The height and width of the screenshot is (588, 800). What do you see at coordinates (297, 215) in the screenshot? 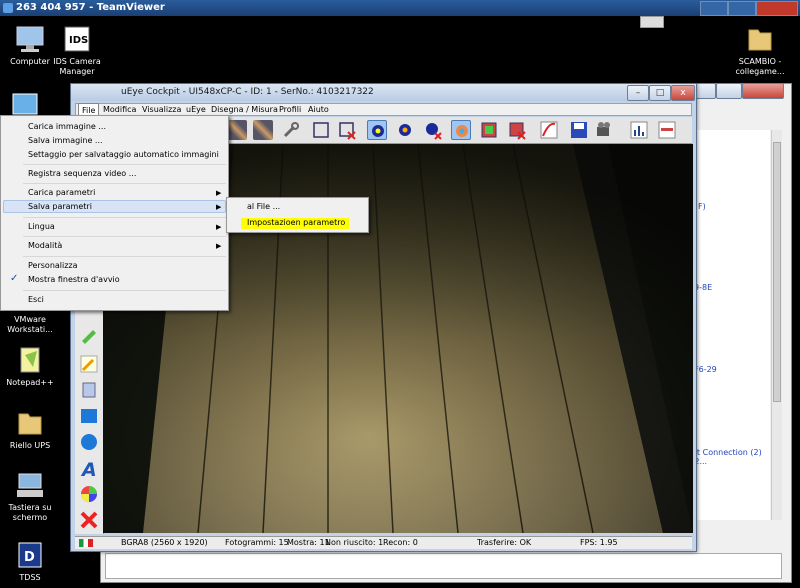
I see `salva-parametri-submenu: al File ... Impostazioen parametro` at bounding box center [297, 215].